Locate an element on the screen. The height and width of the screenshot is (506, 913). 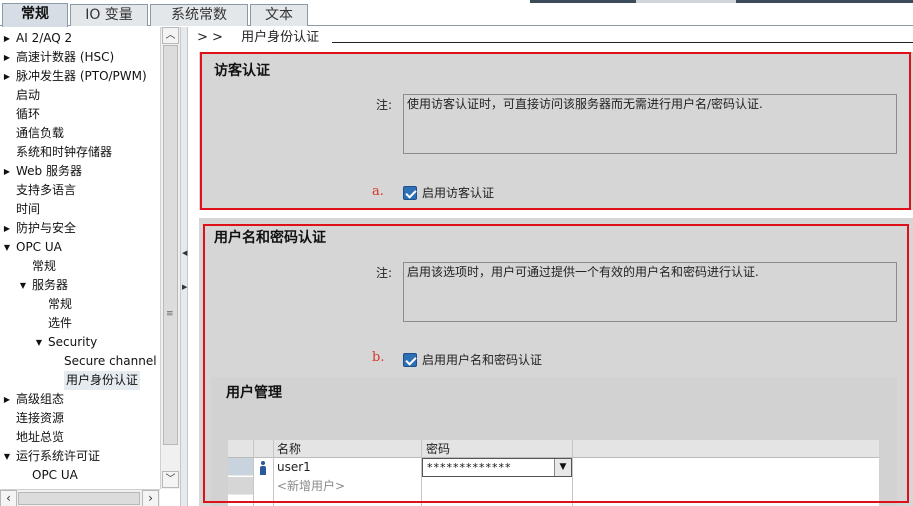
tree-item: ▶ Web 服务器 is located at coordinates (80, 171).